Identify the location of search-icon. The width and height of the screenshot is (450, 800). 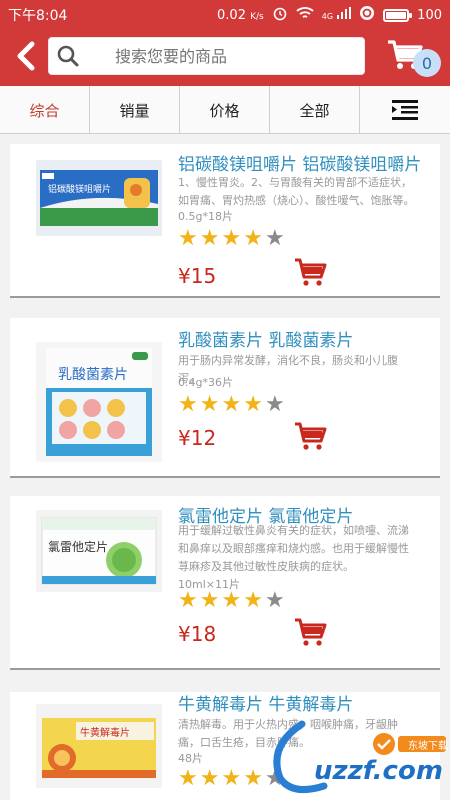
(68, 56).